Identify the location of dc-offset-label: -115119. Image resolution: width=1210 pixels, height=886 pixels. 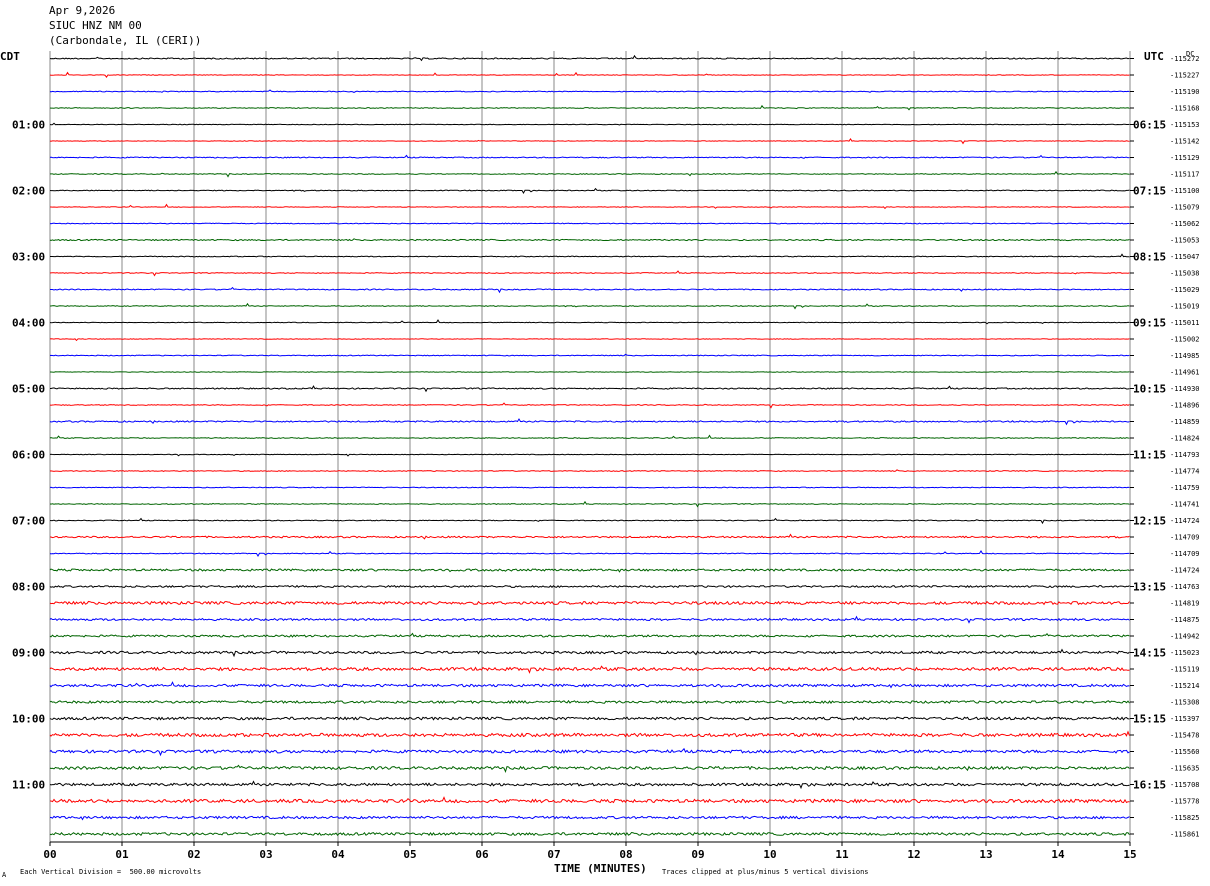
(1185, 670).